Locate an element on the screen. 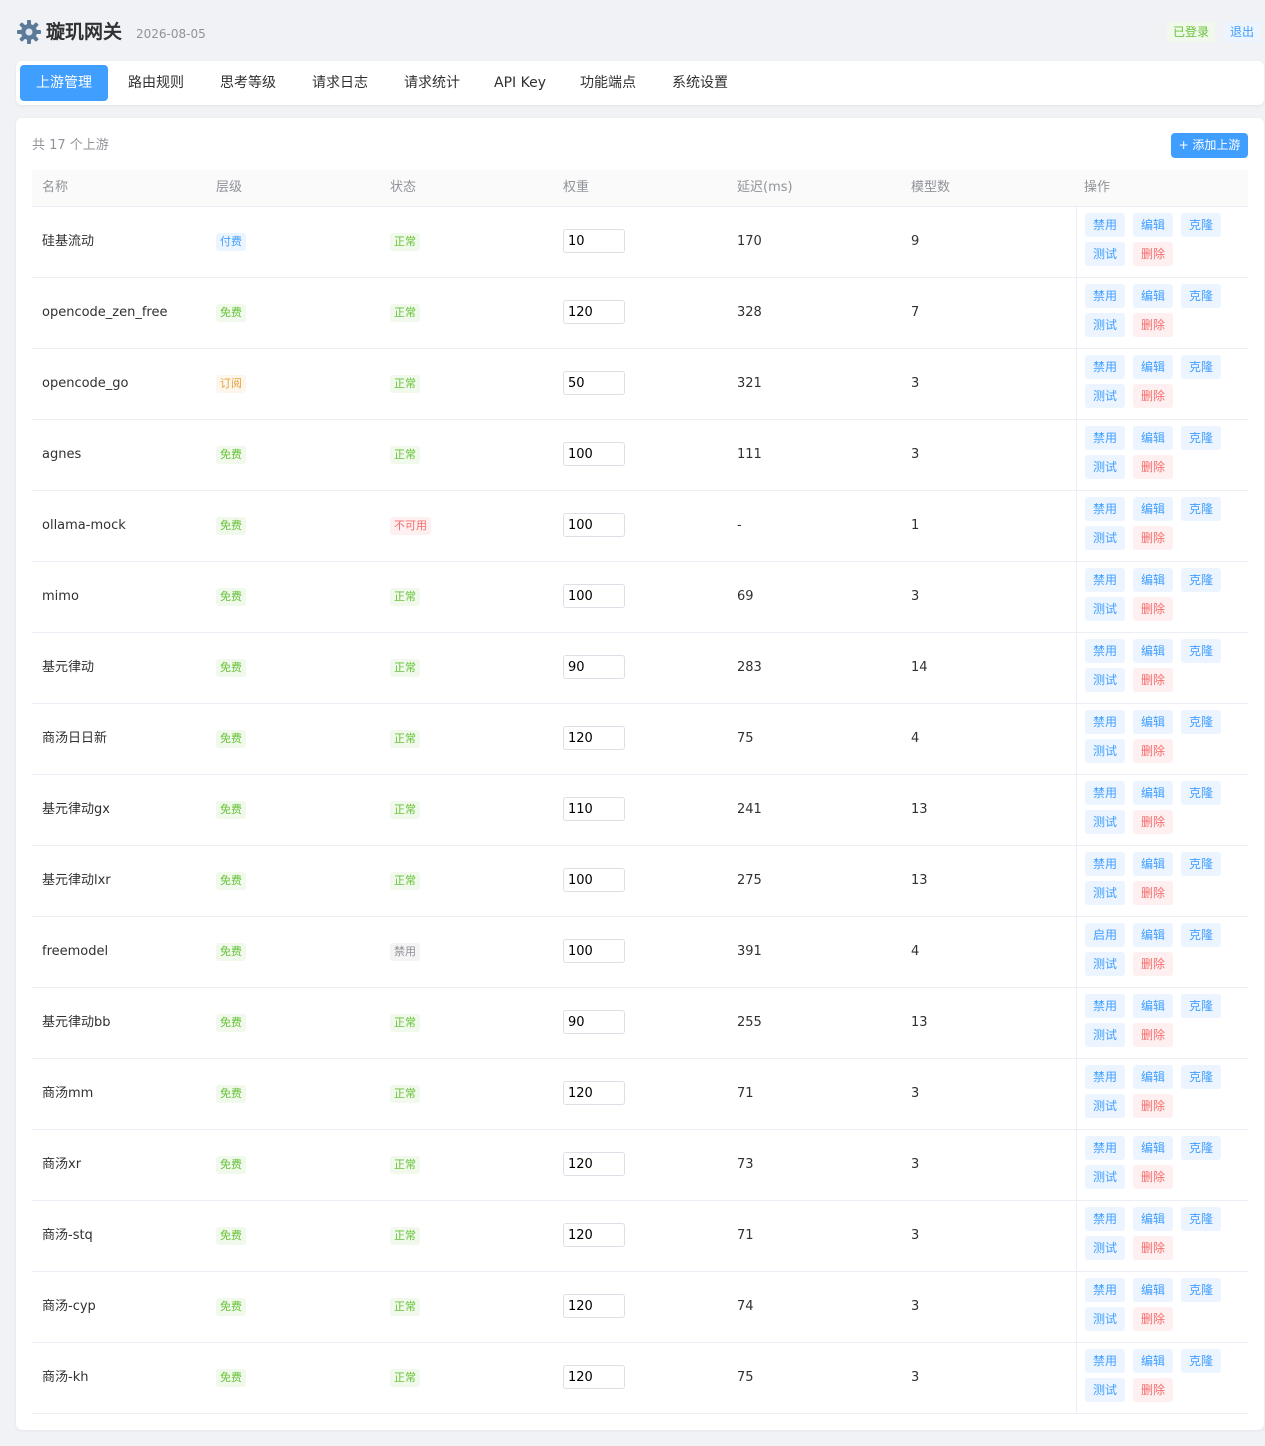  add-upstream-button: + 添加上游 is located at coordinates (1209, 145).